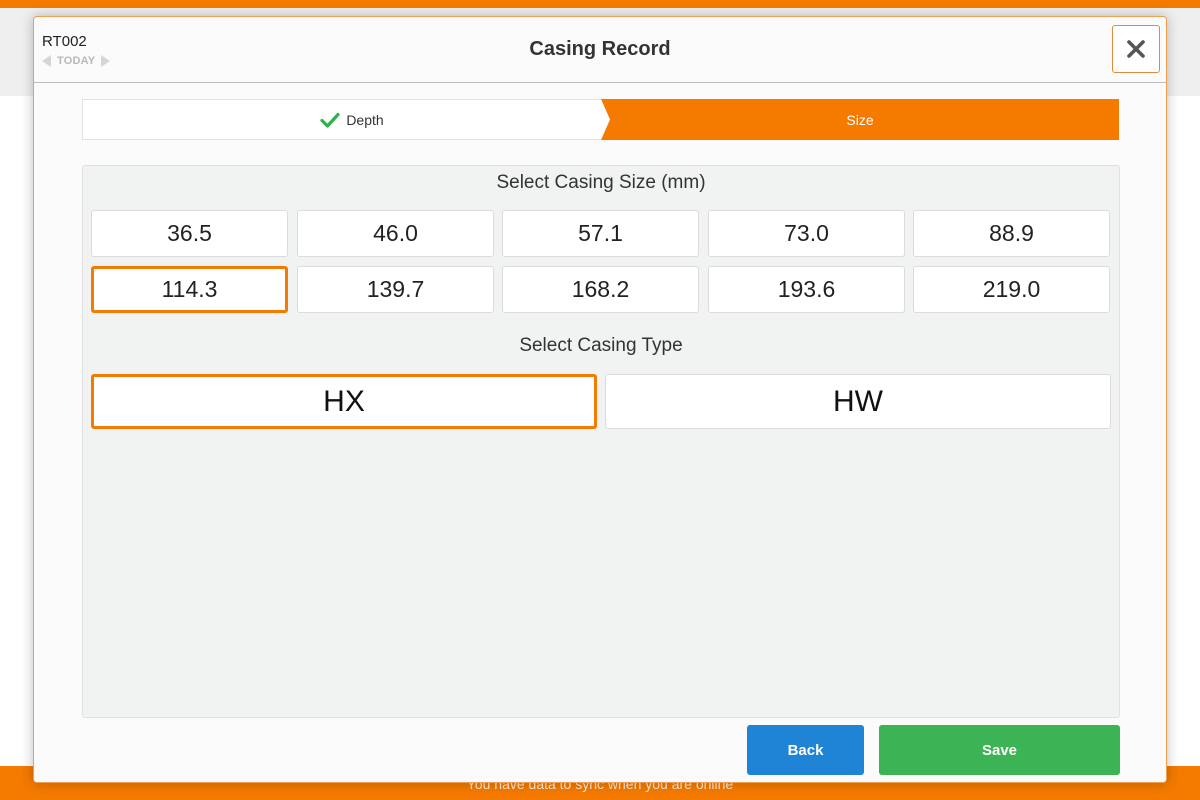 This screenshot has width=1200, height=800. I want to click on size-option: 193.6, so click(806, 289).